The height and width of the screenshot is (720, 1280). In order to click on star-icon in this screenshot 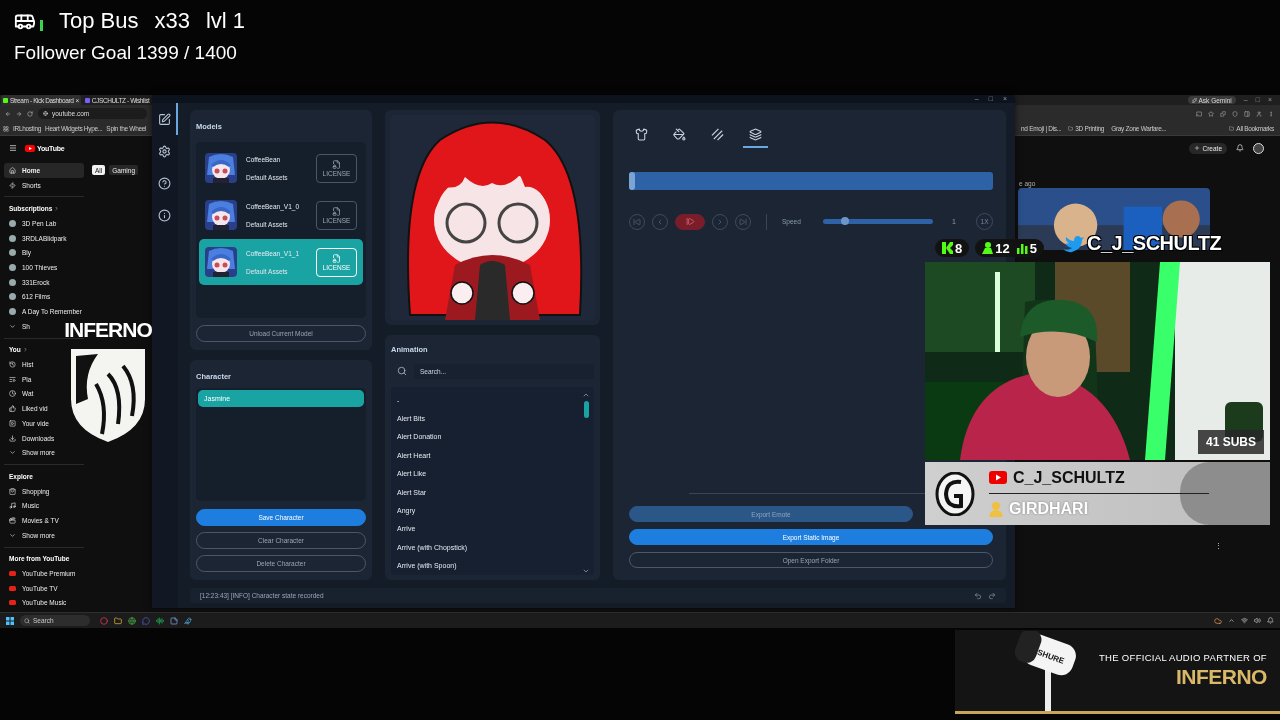, I will do `click(1211, 113)`.